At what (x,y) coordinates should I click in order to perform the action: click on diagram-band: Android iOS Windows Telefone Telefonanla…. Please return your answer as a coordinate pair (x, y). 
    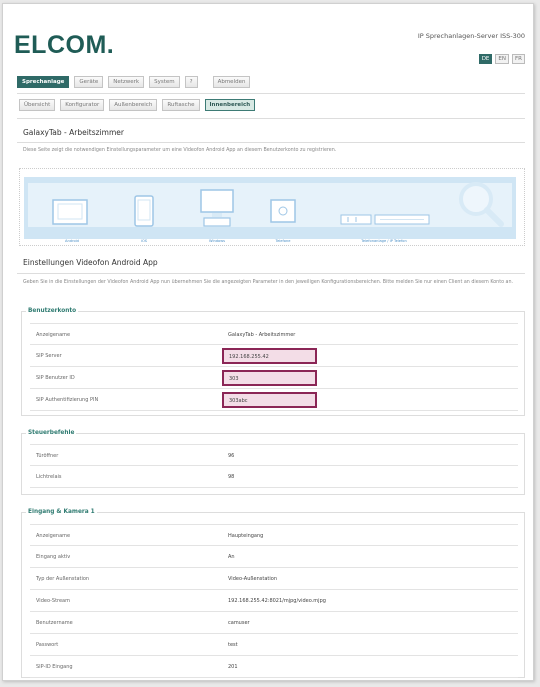
    Looking at the image, I should click on (270, 210).